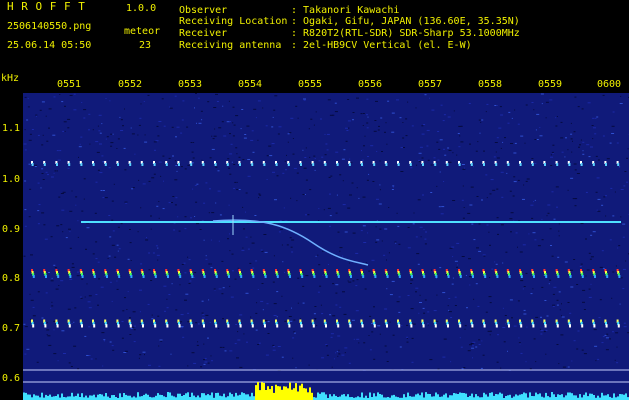 The image size is (629, 400). What do you see at coordinates (11, 278) in the screenshot?
I see `y-tick-label: 0.8` at bounding box center [11, 278].